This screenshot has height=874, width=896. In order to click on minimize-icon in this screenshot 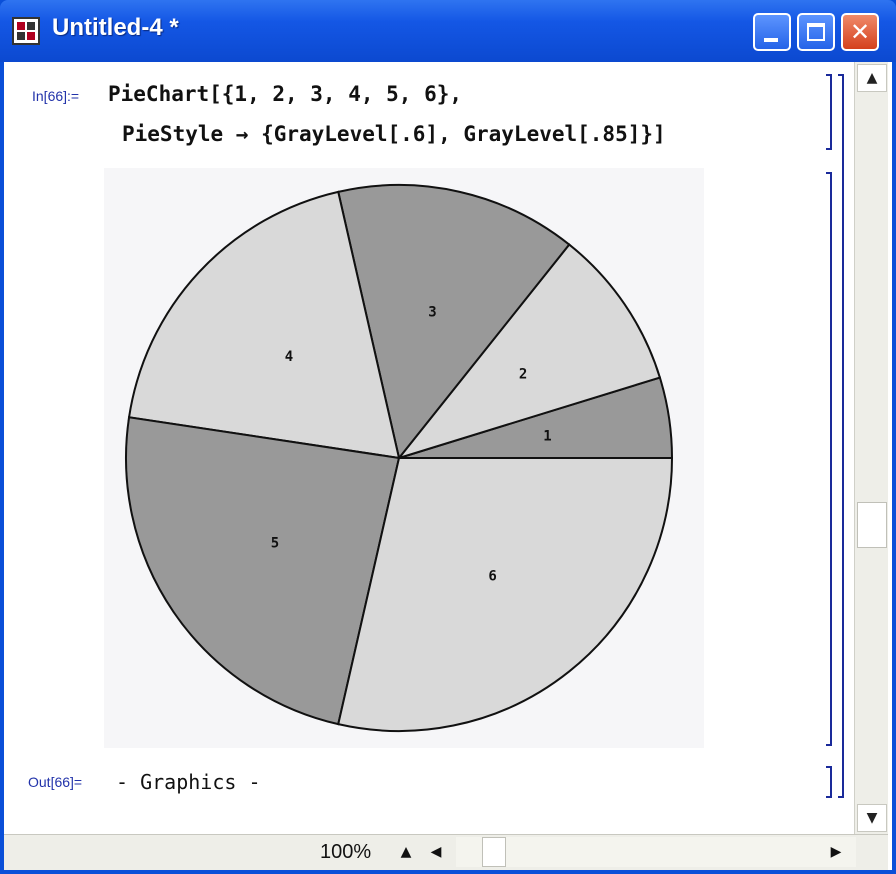, I will do `click(771, 40)`.